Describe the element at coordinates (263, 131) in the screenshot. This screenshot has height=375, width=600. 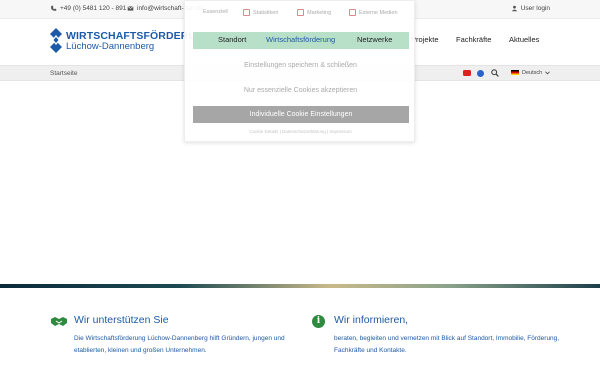
I see `cookie-details-link: Cookie Details` at that location.